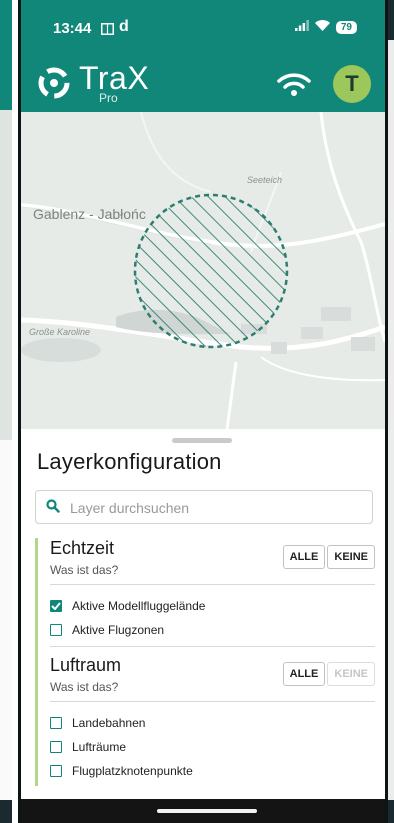 This screenshot has width=394, height=823. Describe the element at coordinates (54, 85) in the screenshot. I see `trax-logo-icon` at that location.